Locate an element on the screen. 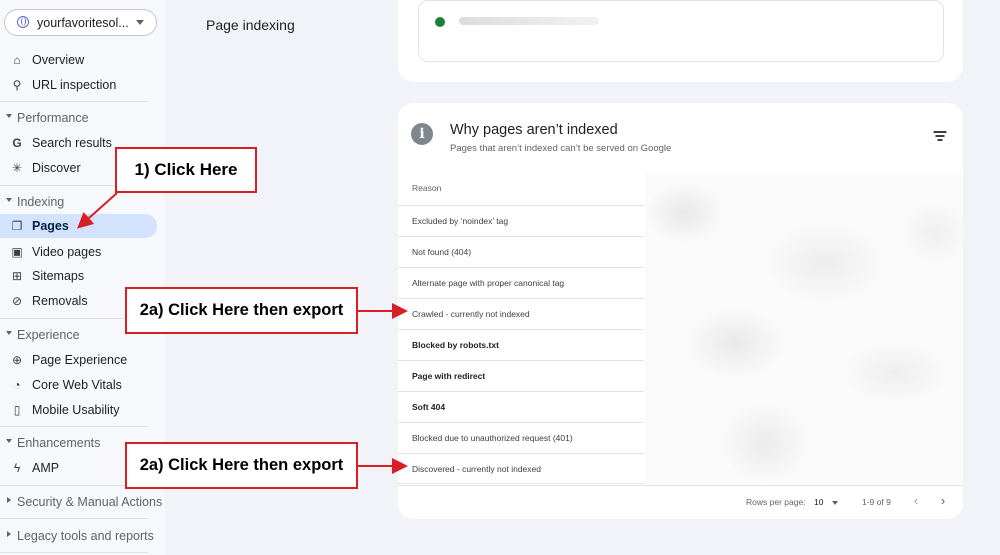  sidebar-item-page-experience: ⊕ Page Experience is located at coordinates (78, 360).